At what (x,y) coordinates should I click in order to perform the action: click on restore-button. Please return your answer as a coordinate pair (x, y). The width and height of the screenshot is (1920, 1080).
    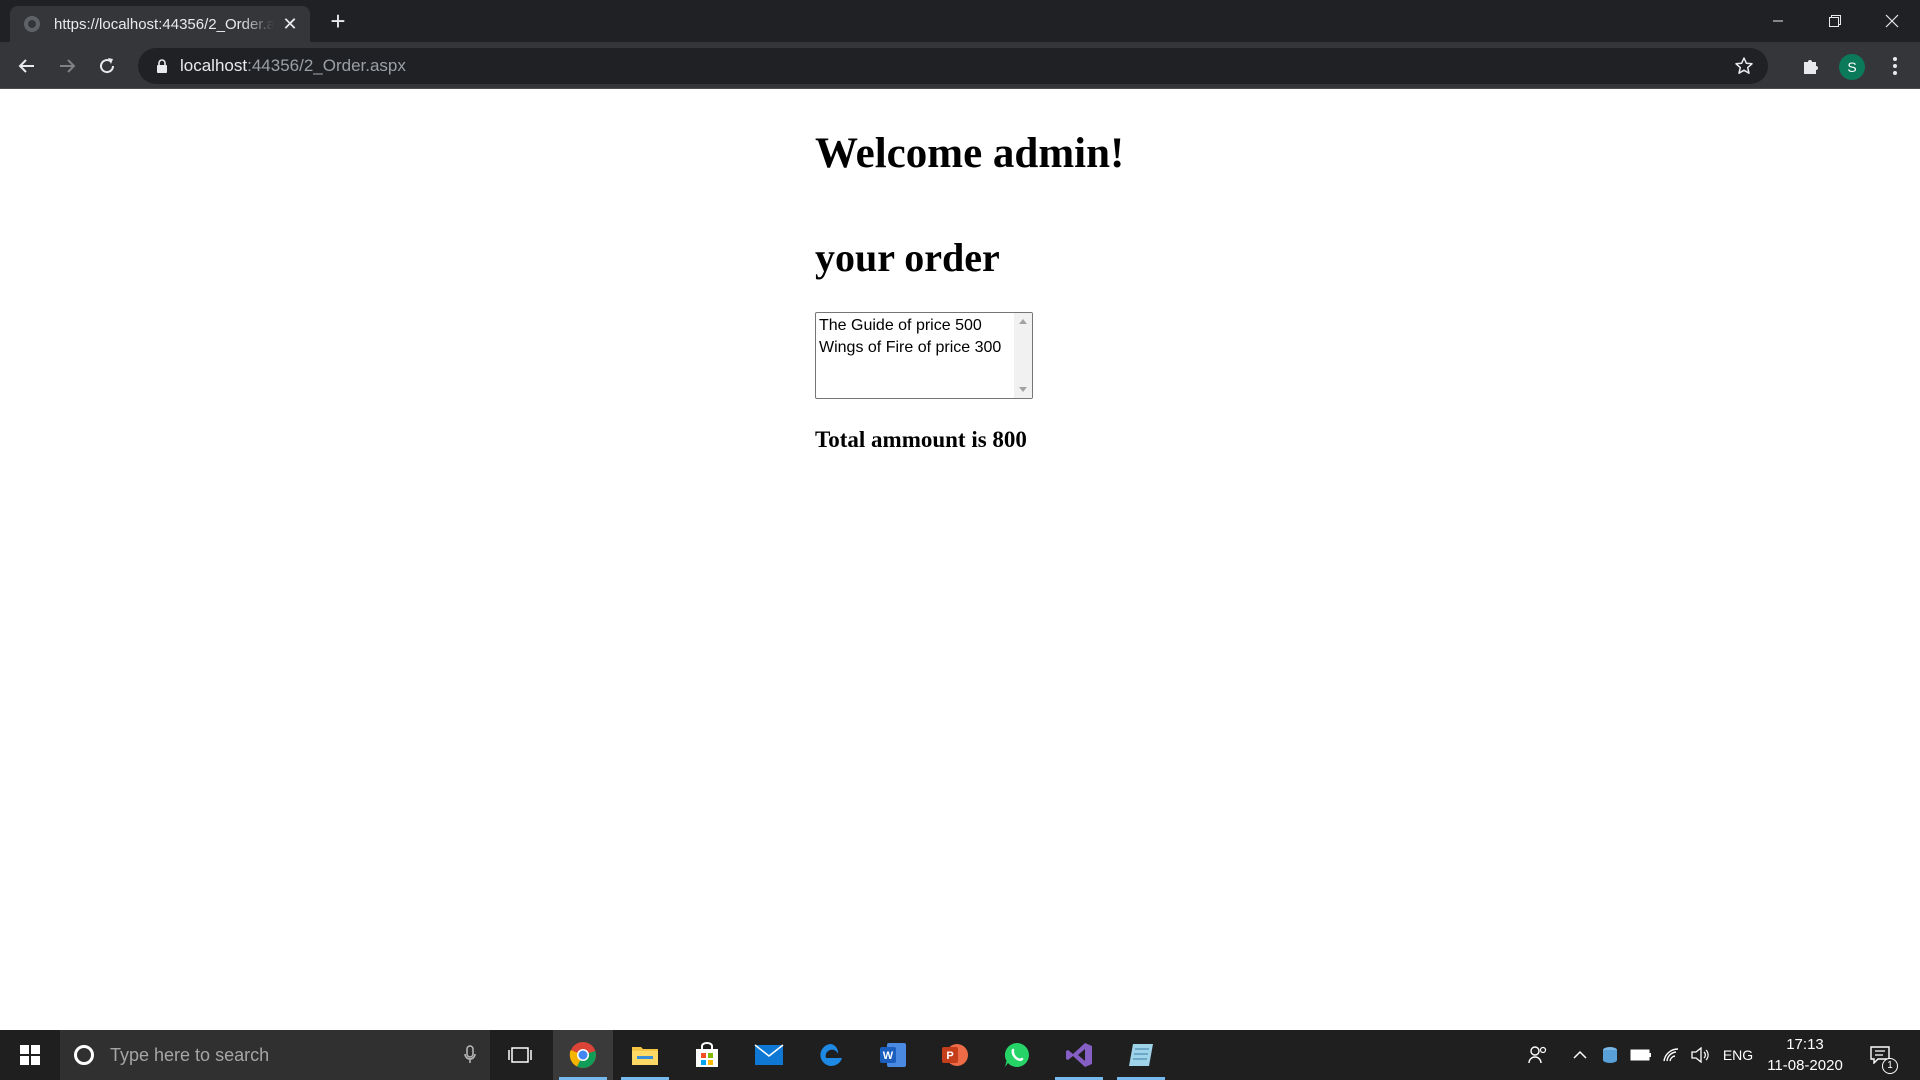
    Looking at the image, I should click on (1834, 21).